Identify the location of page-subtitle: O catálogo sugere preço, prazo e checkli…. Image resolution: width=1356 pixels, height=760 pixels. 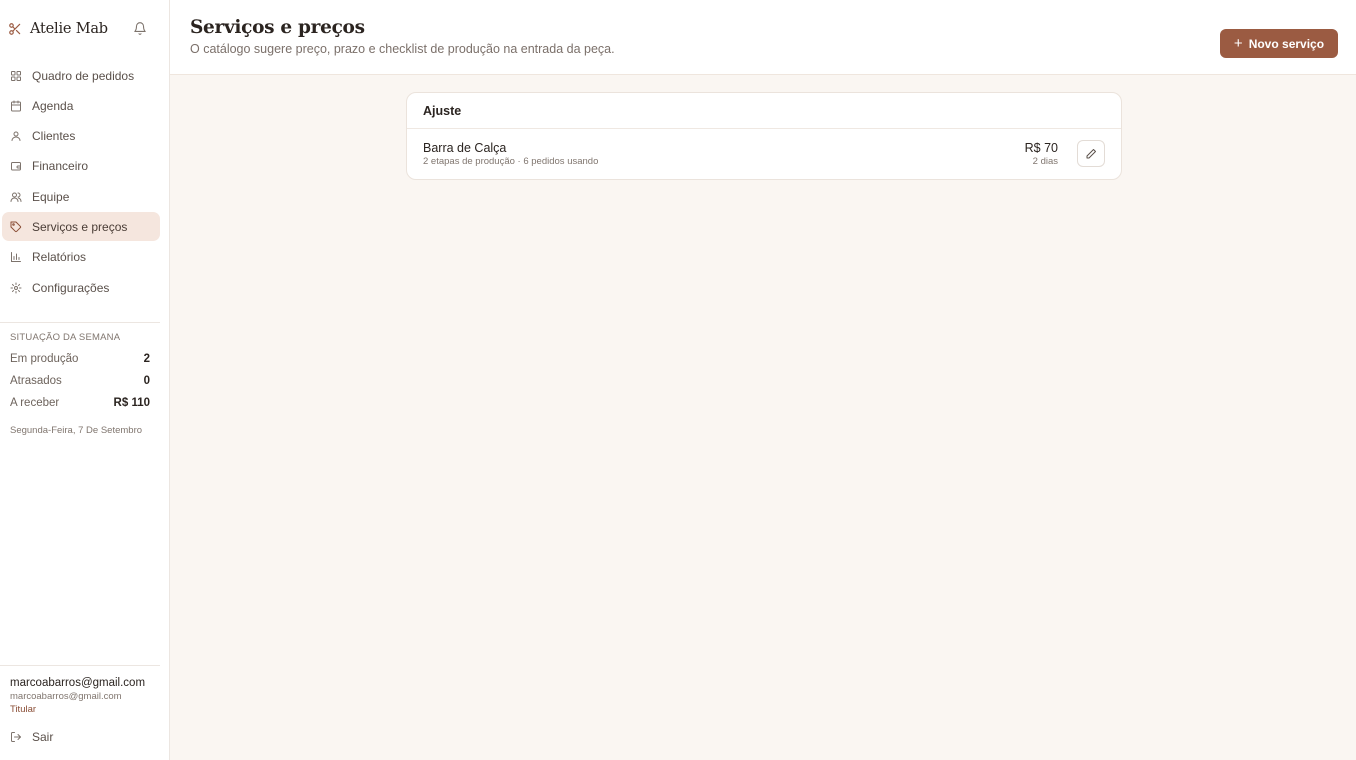
(402, 49).